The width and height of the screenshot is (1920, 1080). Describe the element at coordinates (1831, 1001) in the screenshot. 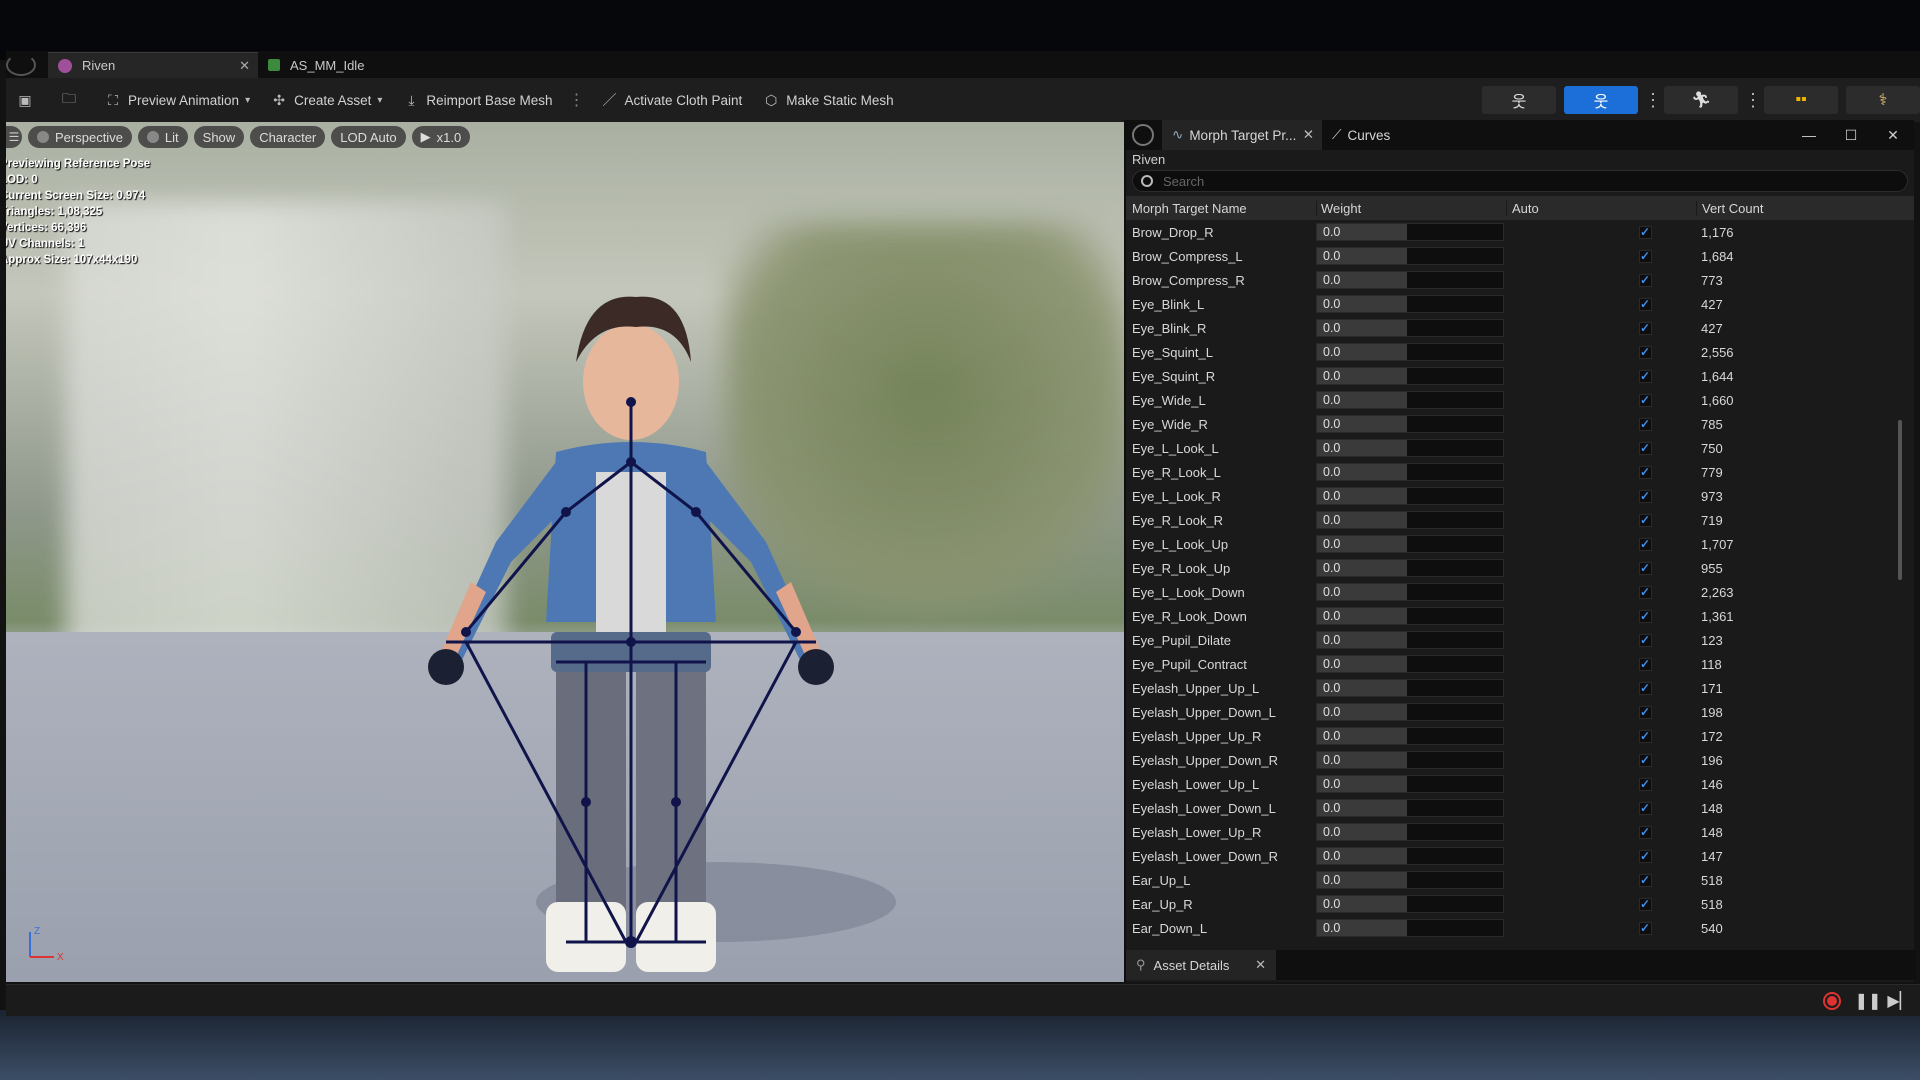

I see `record-button` at that location.